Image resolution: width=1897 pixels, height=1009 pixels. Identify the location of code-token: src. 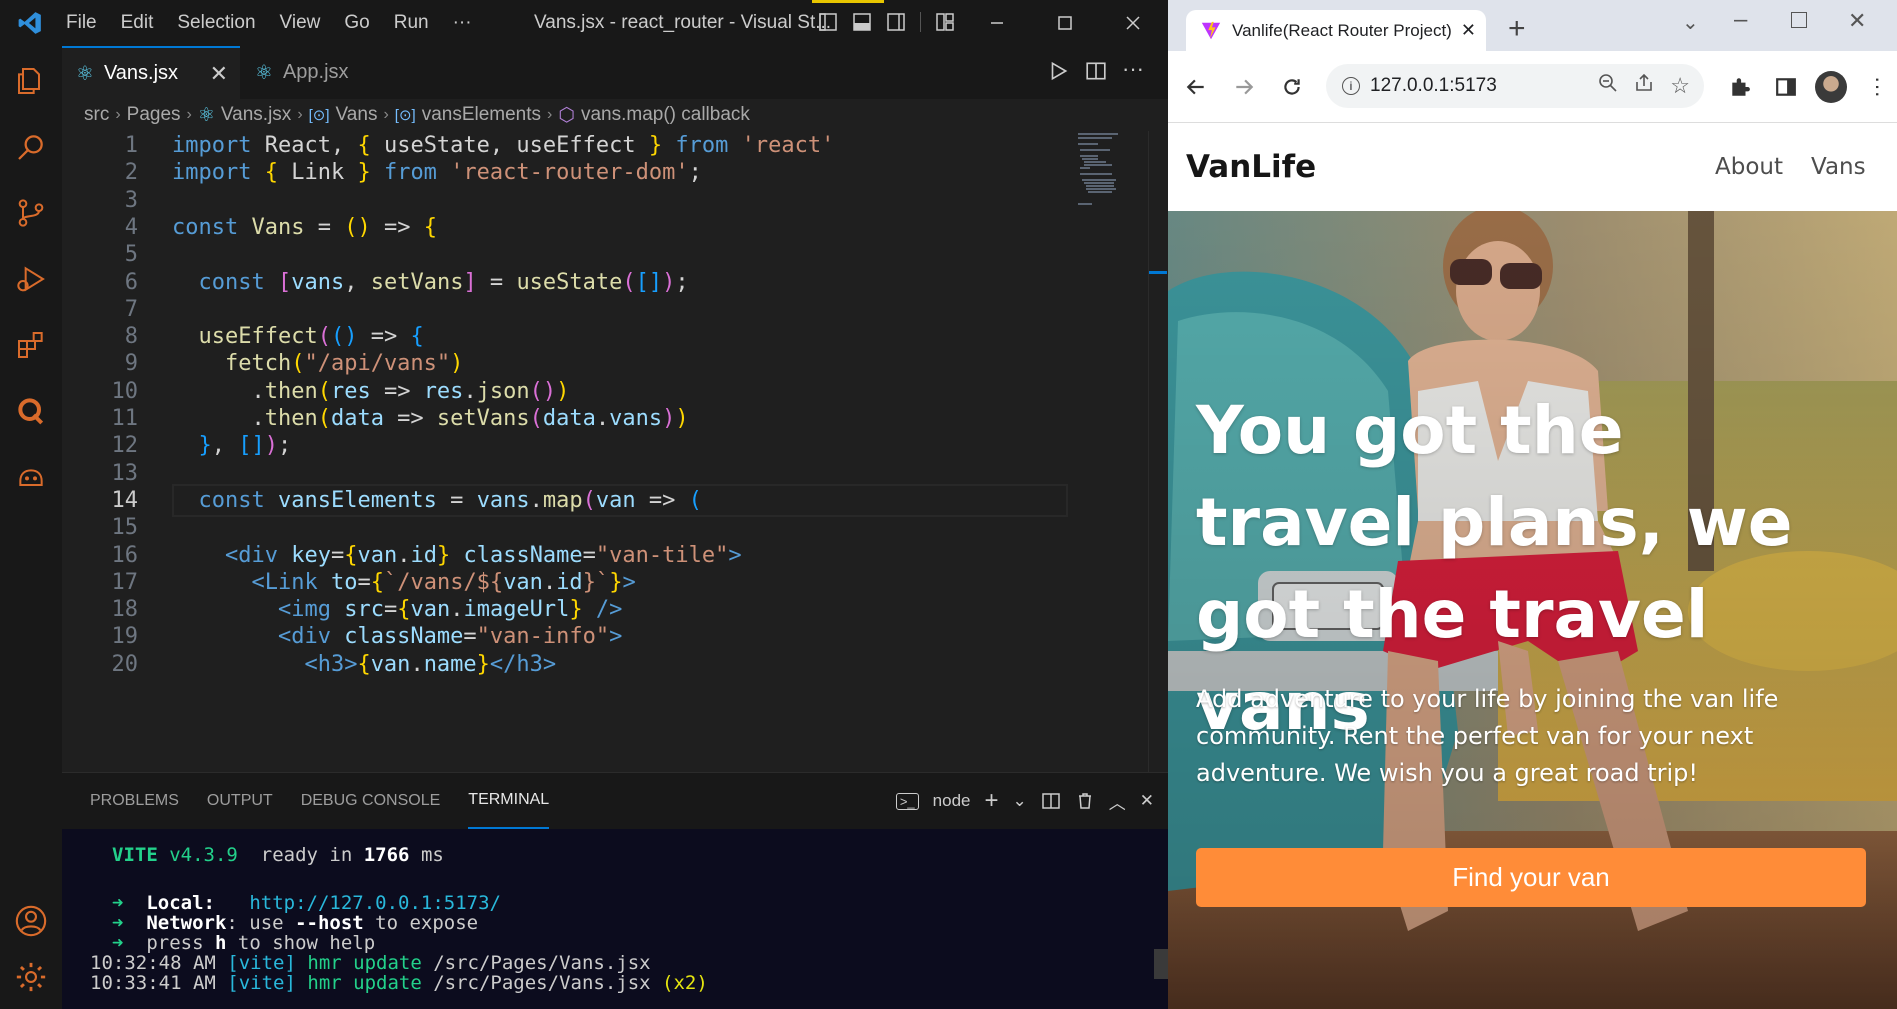
(364, 610).